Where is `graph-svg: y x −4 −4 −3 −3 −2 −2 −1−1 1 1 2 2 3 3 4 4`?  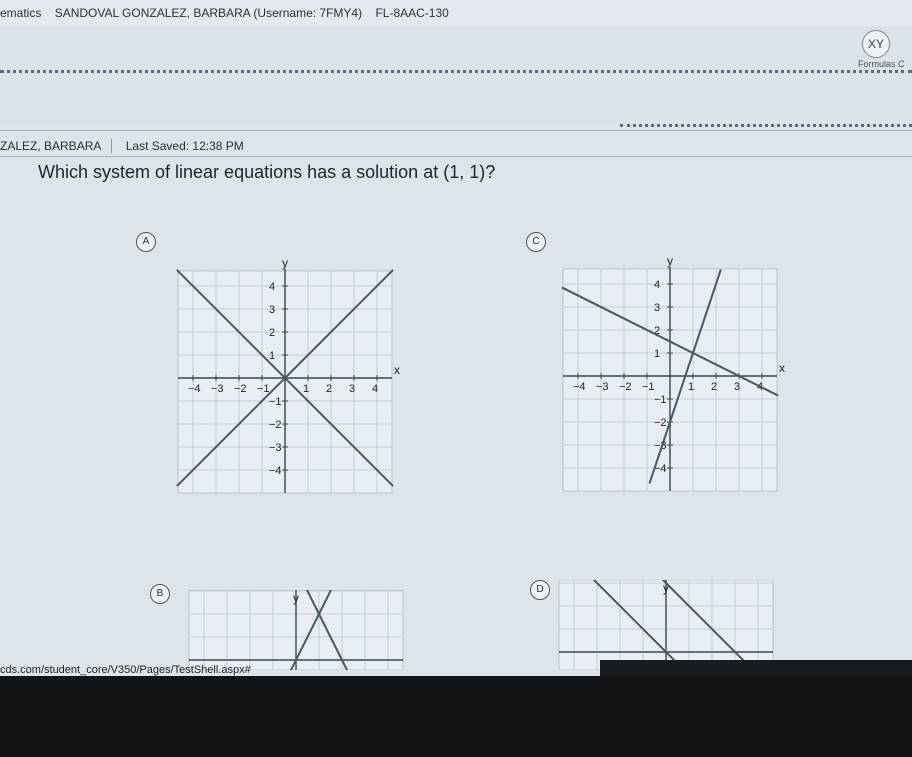 graph-svg: y x −4 −4 −3 −3 −2 −2 −1−1 1 1 2 2 3 3 4 4 is located at coordinates (288, 375).